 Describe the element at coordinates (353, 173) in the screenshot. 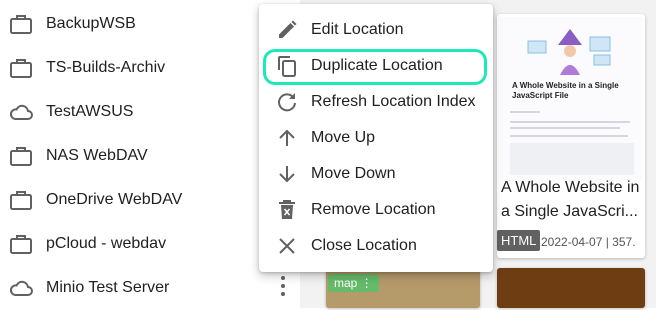

I see `menu-item-label: Move Down` at that location.